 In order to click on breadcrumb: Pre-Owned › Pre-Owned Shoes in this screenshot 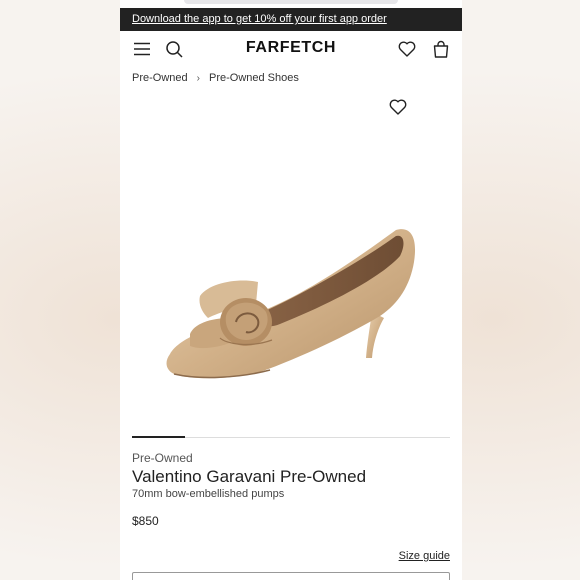, I will do `click(215, 78)`.